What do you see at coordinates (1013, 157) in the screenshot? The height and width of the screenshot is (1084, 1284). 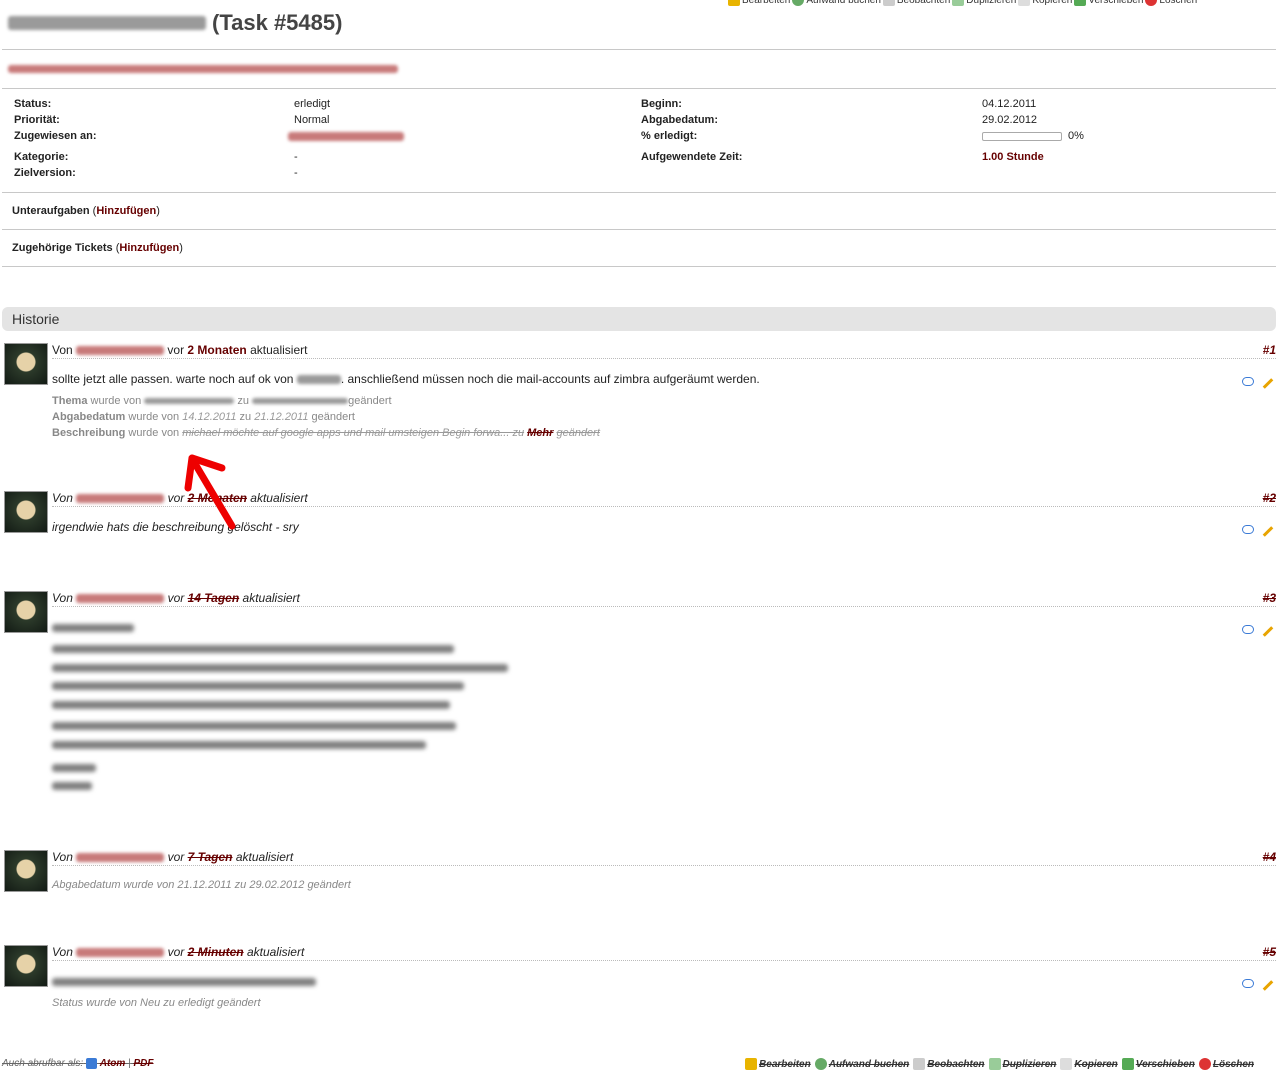 I see `spent-time-link: 1.00 Stunde` at bounding box center [1013, 157].